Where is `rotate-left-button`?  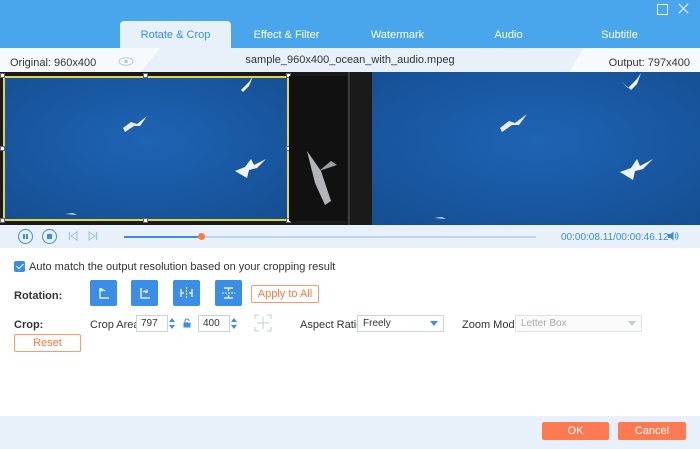 rotate-left-button is located at coordinates (103, 293).